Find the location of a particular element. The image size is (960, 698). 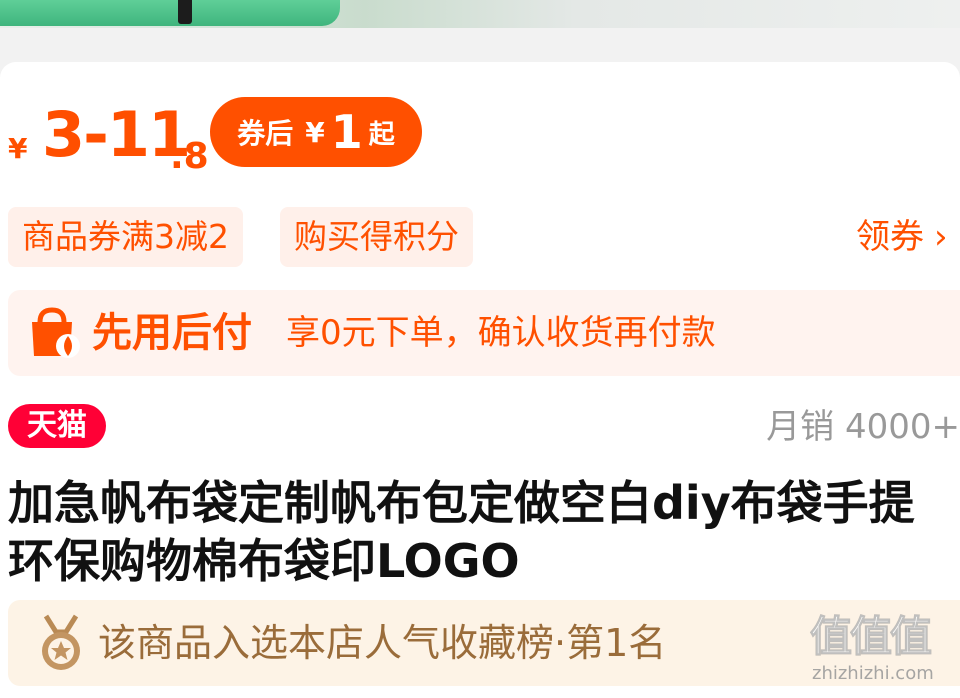

price-currency: ¥ is located at coordinates (18, 148).